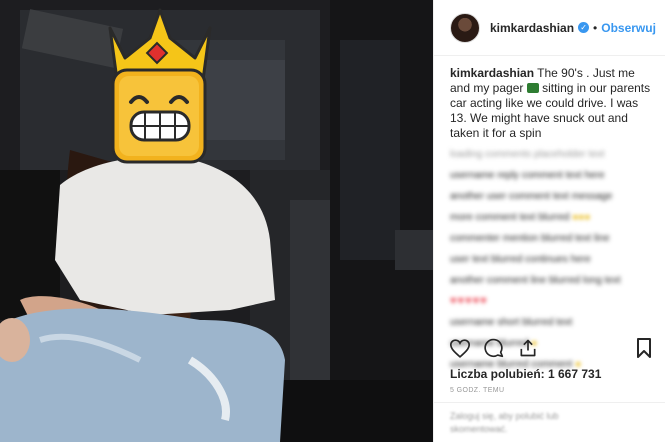 This screenshot has width=665, height=442. Describe the element at coordinates (584, 27) in the screenshot. I see `verified-badge-icon: ✓` at that location.